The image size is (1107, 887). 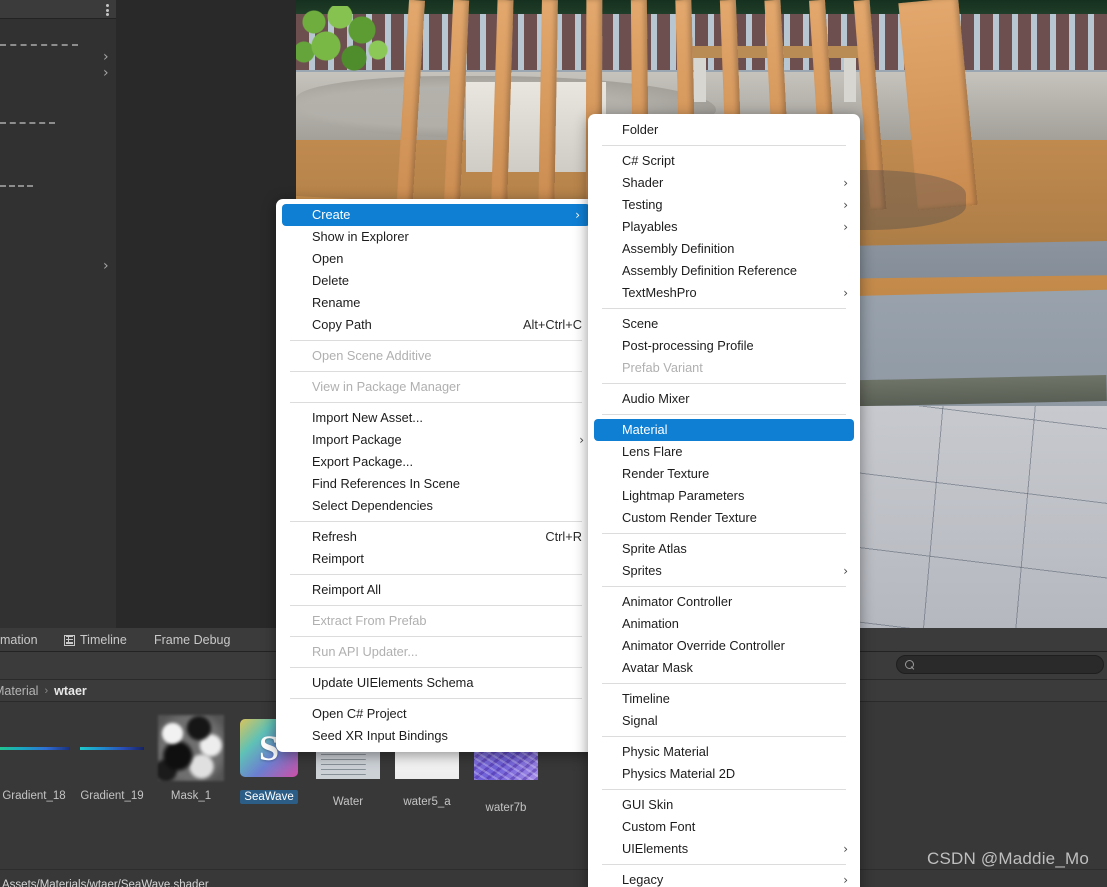 I want to click on create-submenu-item: Post-processing Profile, so click(x=724, y=346).